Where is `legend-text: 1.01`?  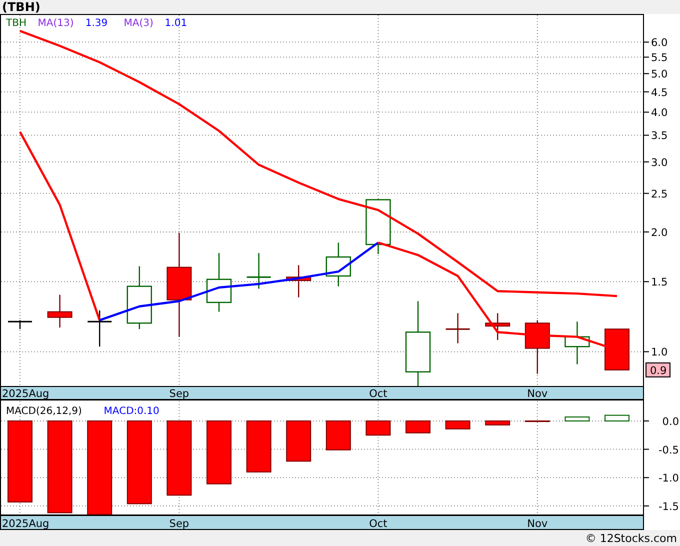
legend-text: 1.01 is located at coordinates (176, 23).